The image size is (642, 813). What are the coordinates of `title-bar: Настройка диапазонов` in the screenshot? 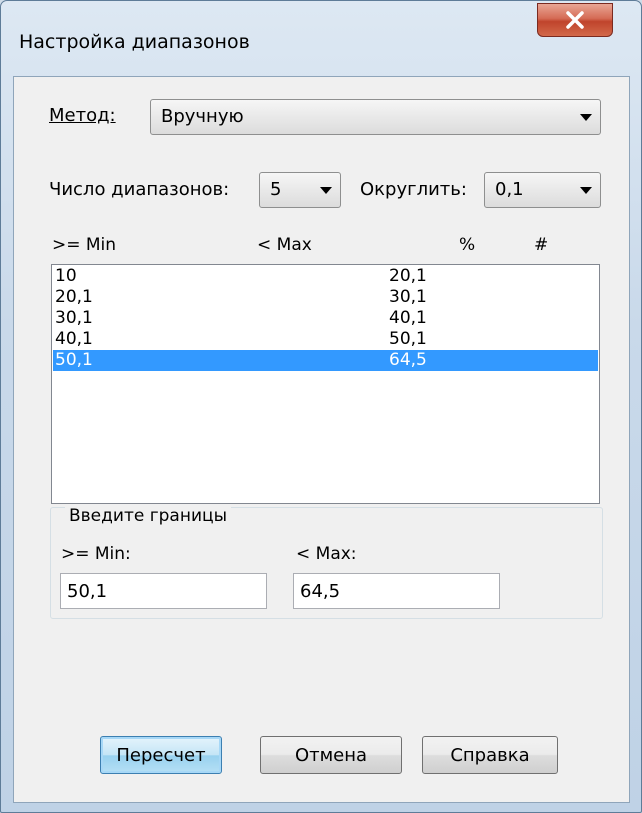 It's located at (321, 41).